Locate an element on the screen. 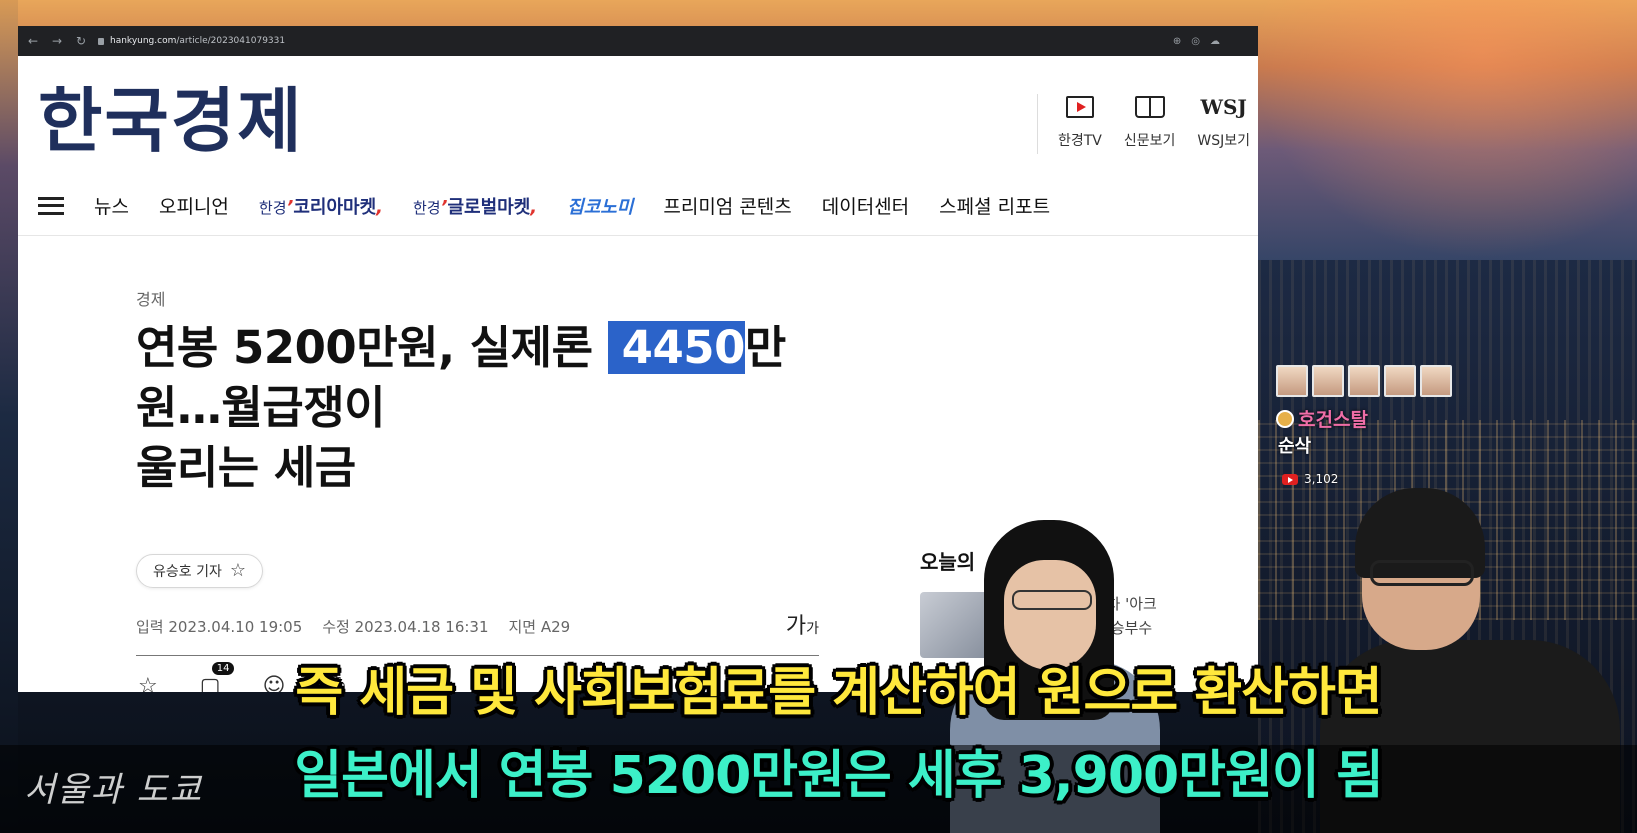 The image size is (1637, 833). article-section: 경제 is located at coordinates (496, 298).